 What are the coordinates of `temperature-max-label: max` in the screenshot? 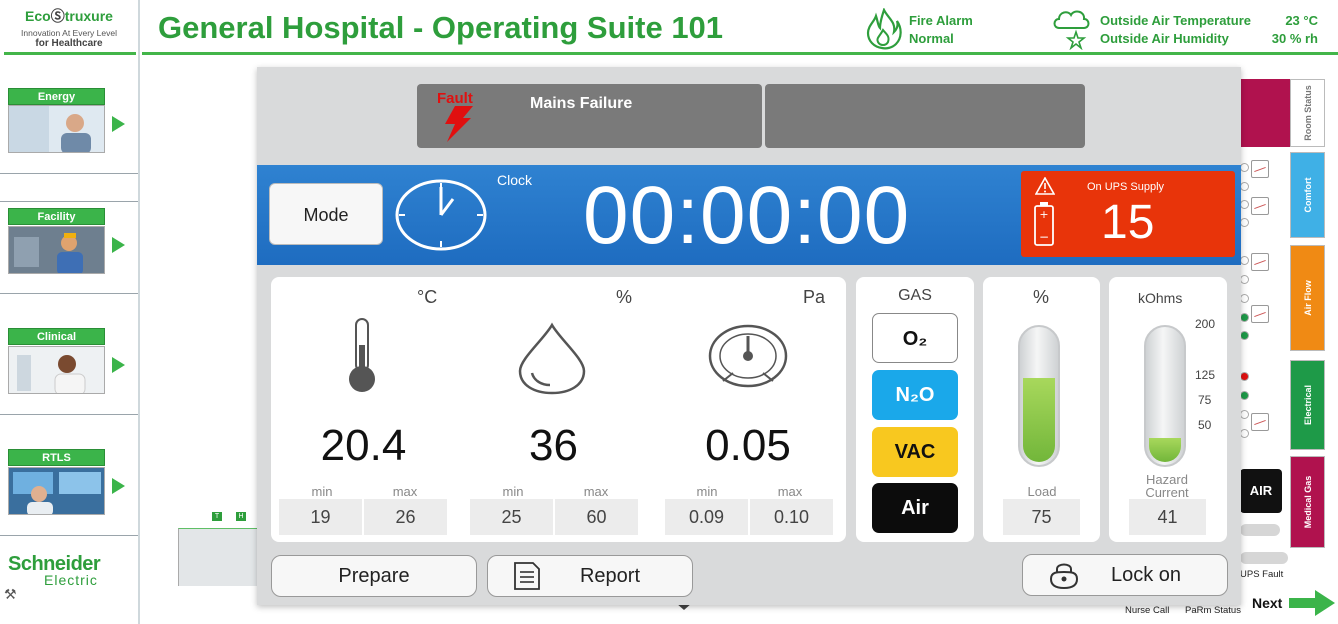 It's located at (405, 491).